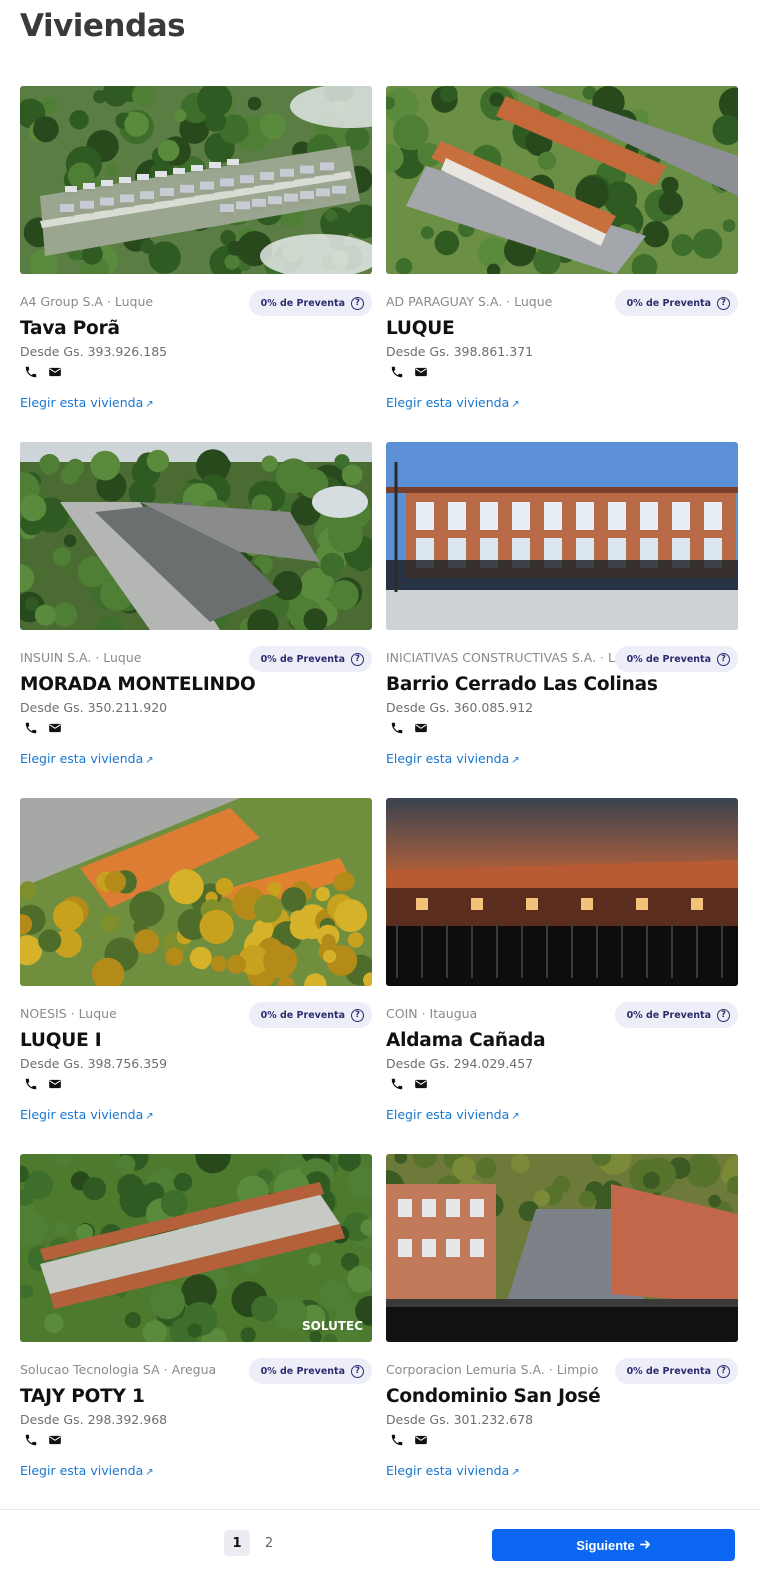 The height and width of the screenshot is (1584, 760). Describe the element at coordinates (61, 1040) in the screenshot. I see `listing-name: LUQUE I` at that location.